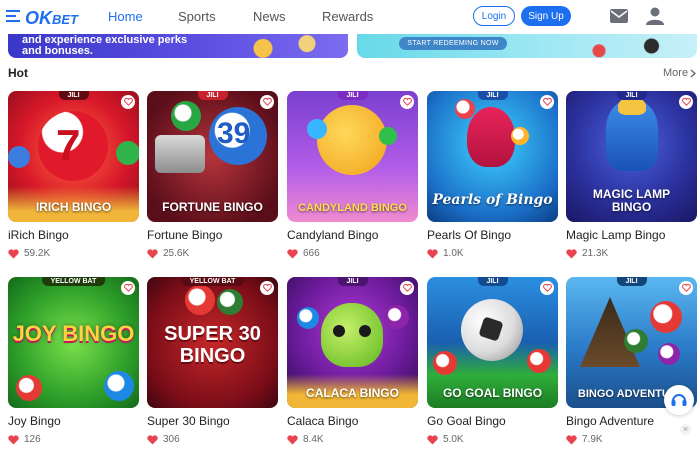  I want to click on likes-count: 59.2K, so click(73, 253).